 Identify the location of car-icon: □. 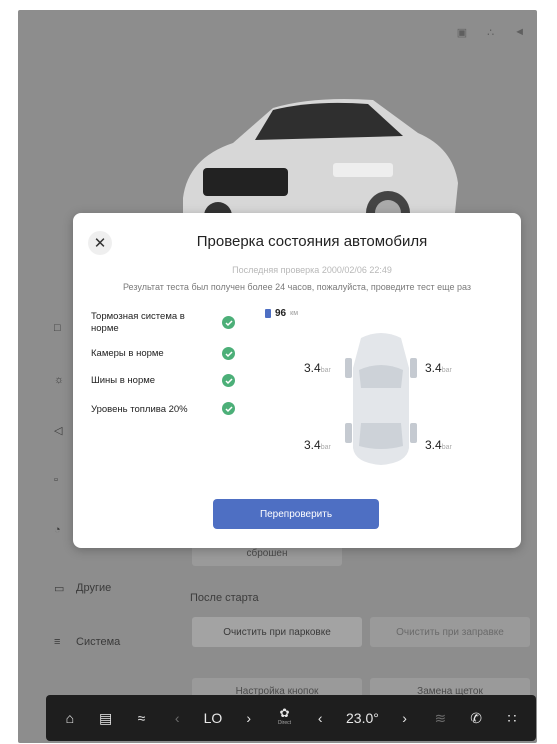
(57, 328).